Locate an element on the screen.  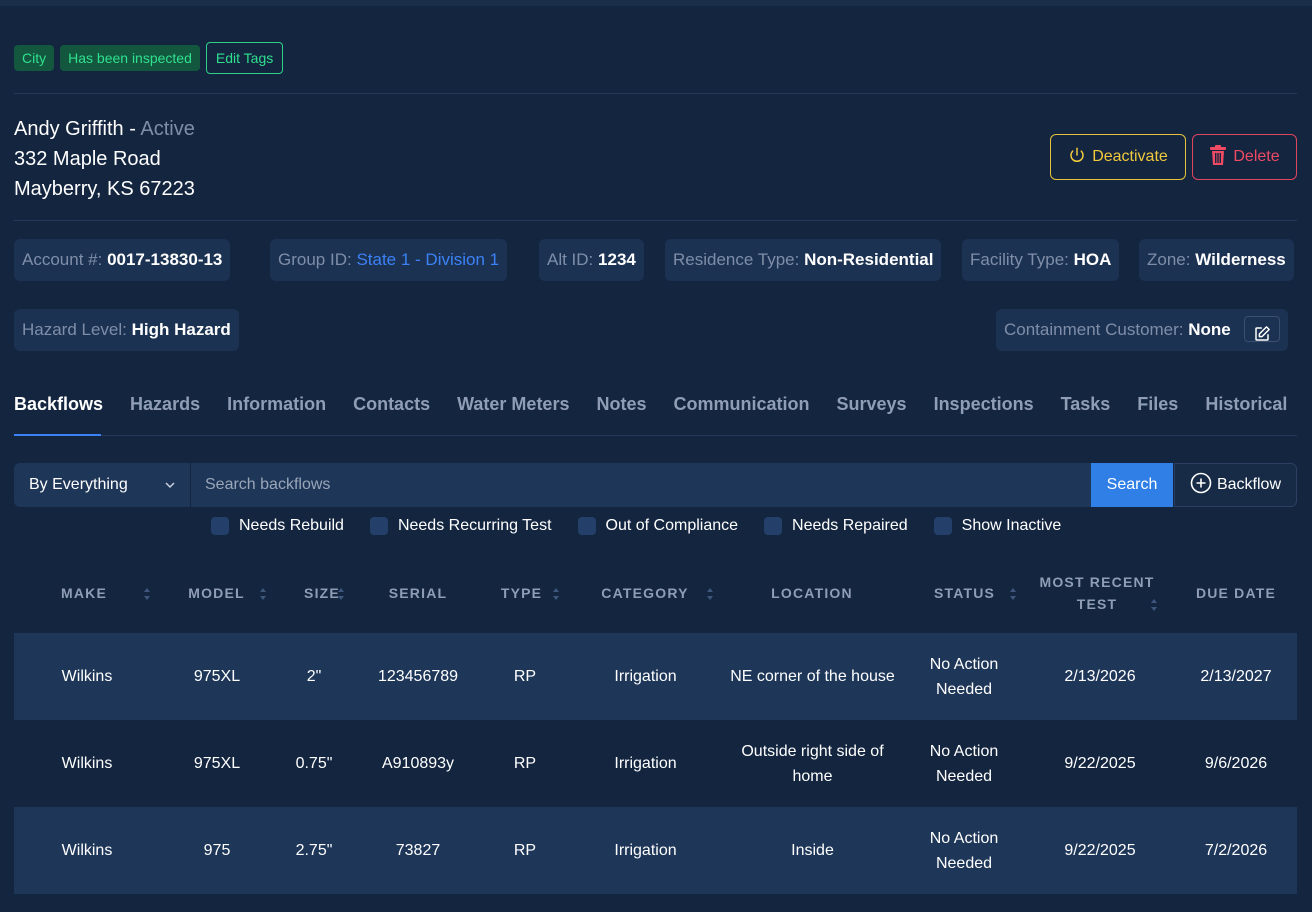
tab-communication: Communication is located at coordinates (741, 408).